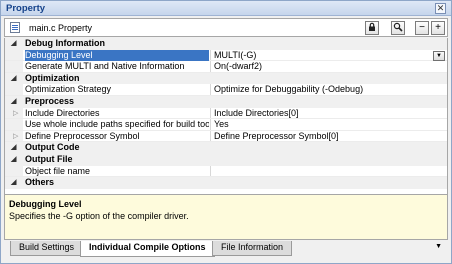 Image resolution: width=452 pixels, height=264 pixels. I want to click on dropdown-arrow-icon: ▼, so click(439, 55).